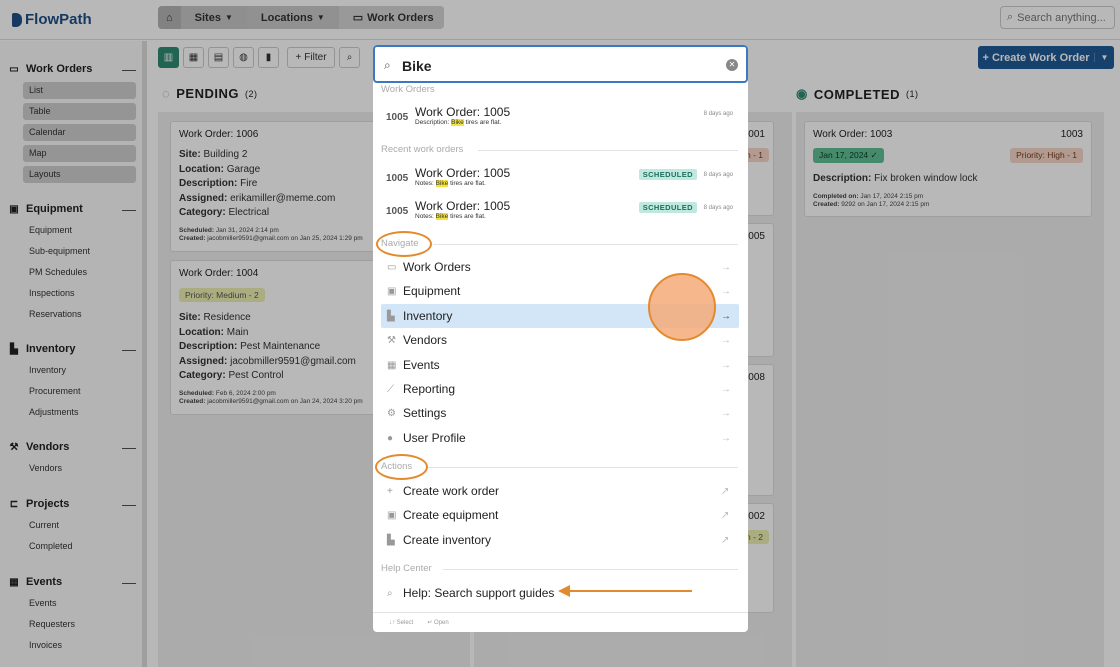 The width and height of the screenshot is (1120, 667). What do you see at coordinates (560, 438) in the screenshot?
I see `nav-user-profile: ● User Profile →` at bounding box center [560, 438].